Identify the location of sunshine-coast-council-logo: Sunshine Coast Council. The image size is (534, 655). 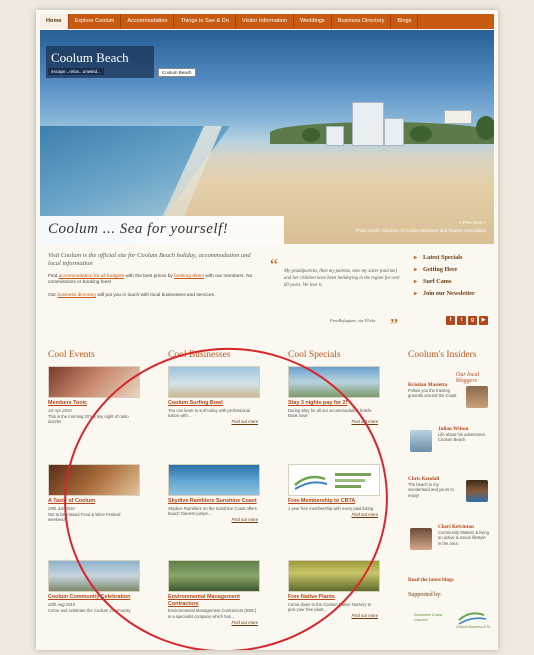
(430, 619).